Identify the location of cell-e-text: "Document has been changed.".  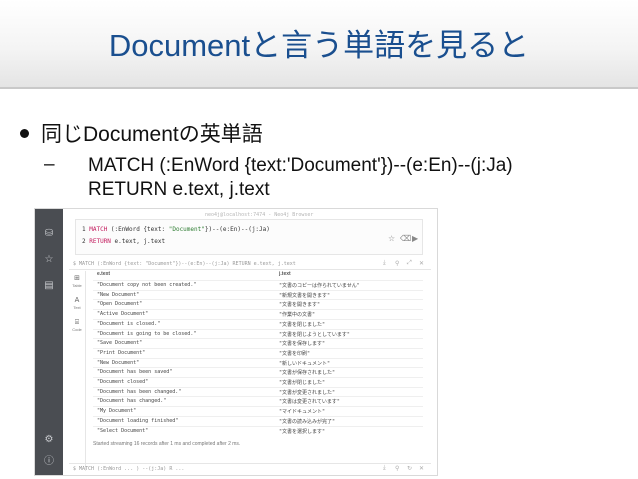
(139, 391).